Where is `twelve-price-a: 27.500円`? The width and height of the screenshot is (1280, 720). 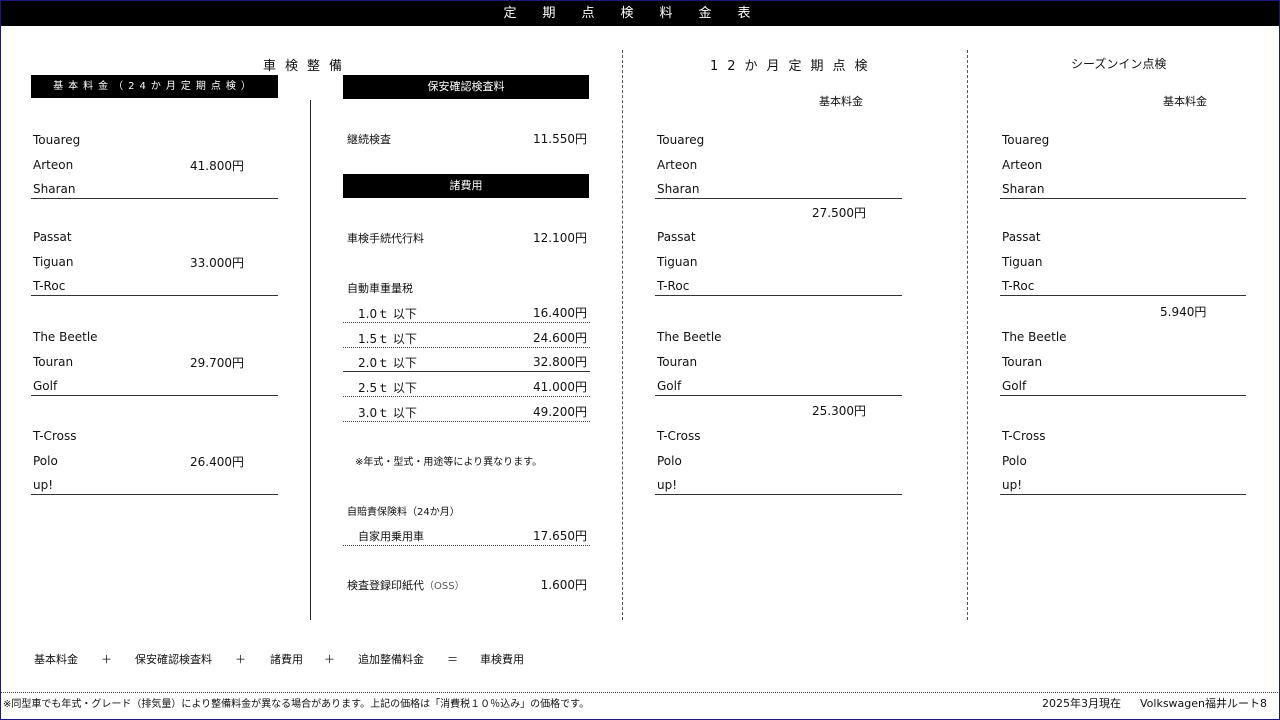
twelve-price-a: 27.500円 is located at coordinates (839, 213).